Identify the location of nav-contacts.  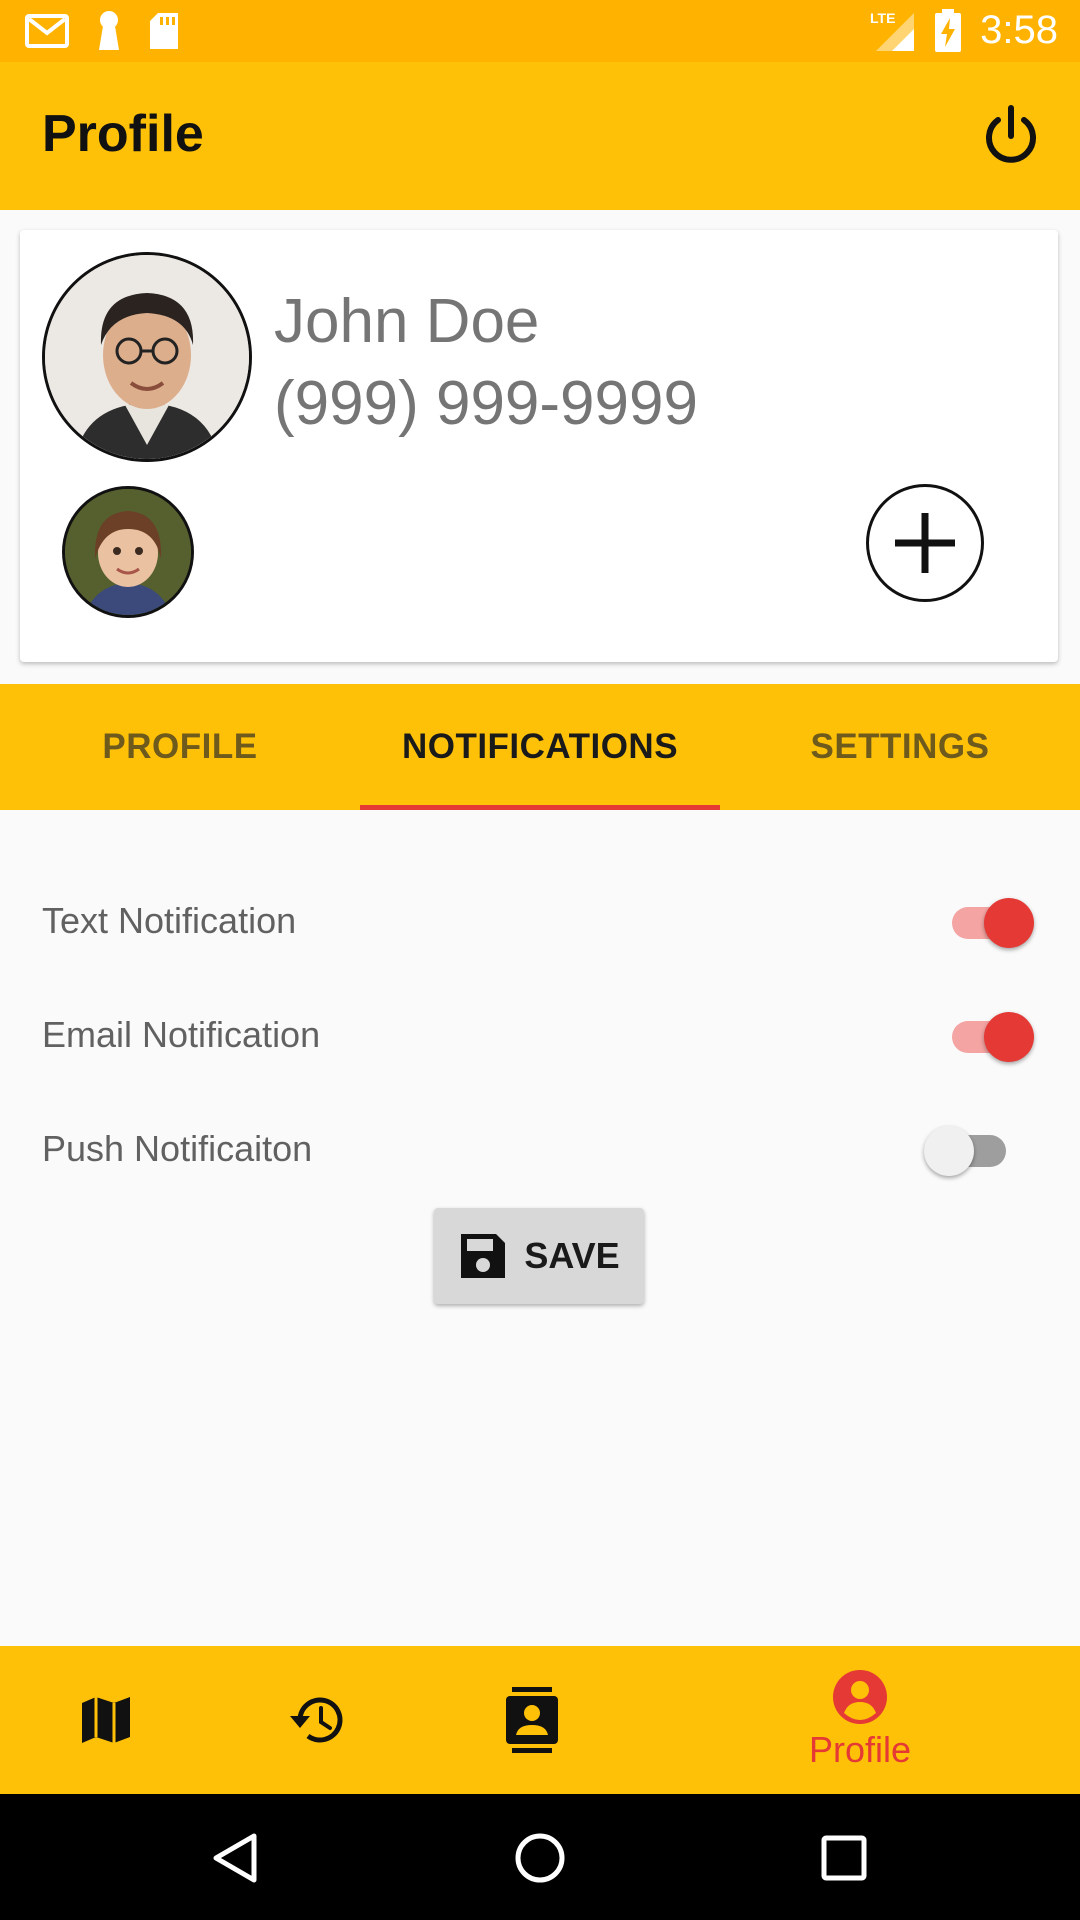
(532, 1720).